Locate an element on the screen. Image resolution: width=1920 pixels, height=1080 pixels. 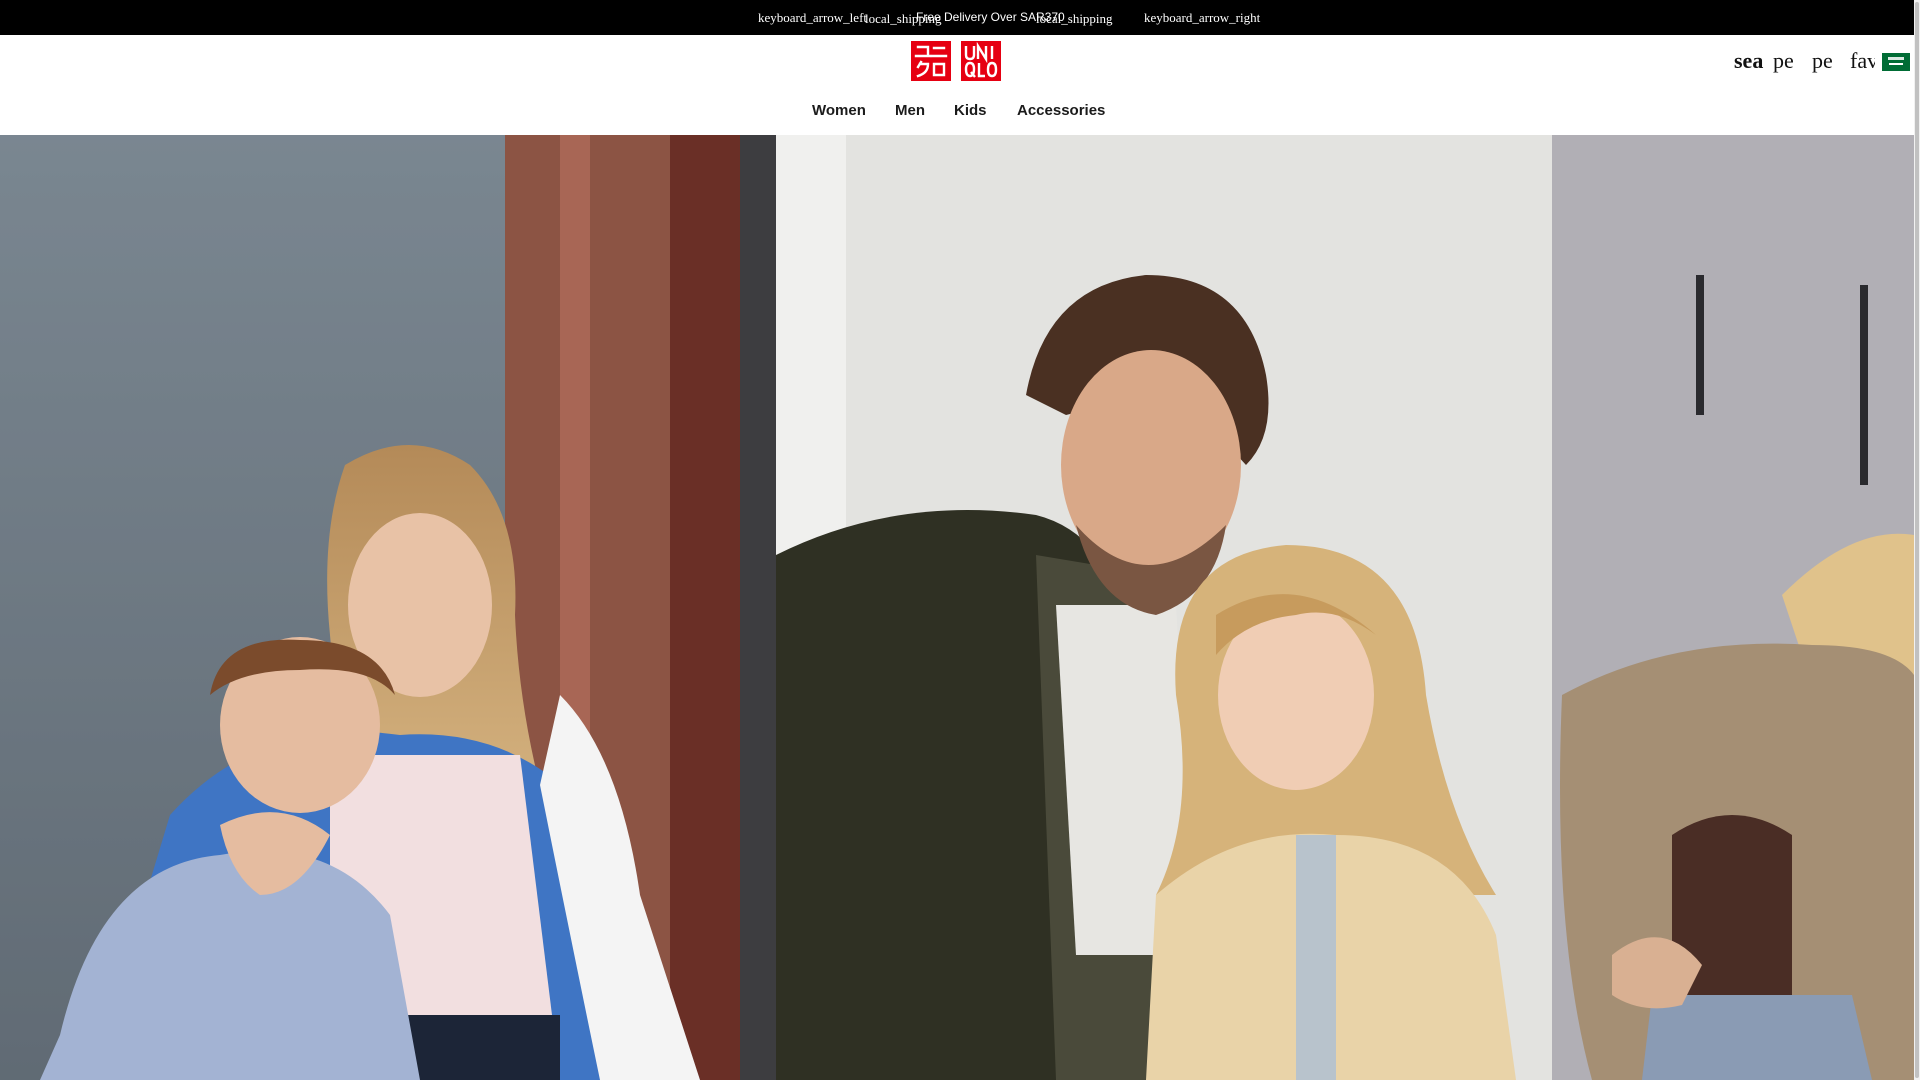
main-navigation: Women Men Kids Accessories is located at coordinates (957, 113).